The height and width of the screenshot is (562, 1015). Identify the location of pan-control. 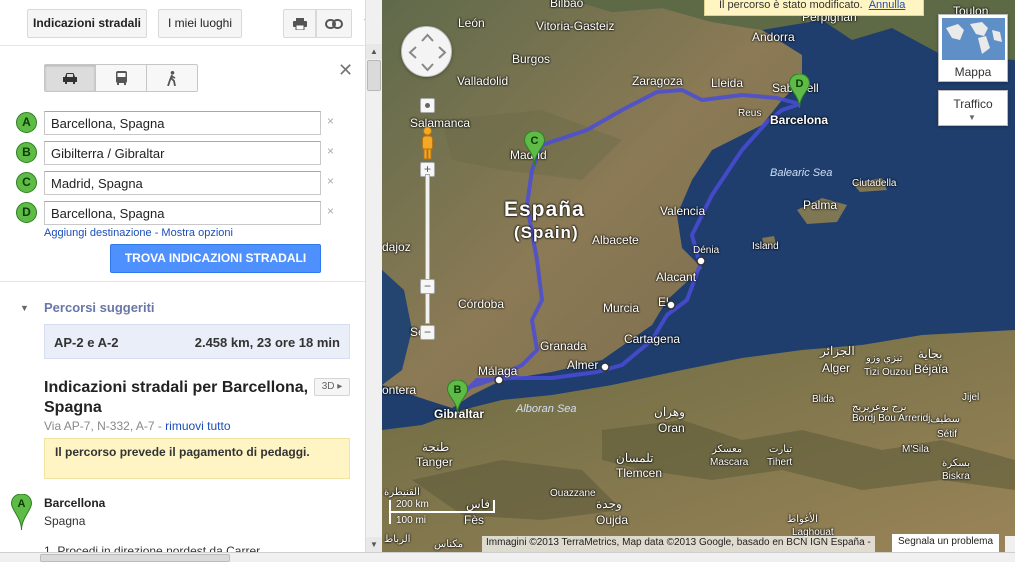
(426, 51).